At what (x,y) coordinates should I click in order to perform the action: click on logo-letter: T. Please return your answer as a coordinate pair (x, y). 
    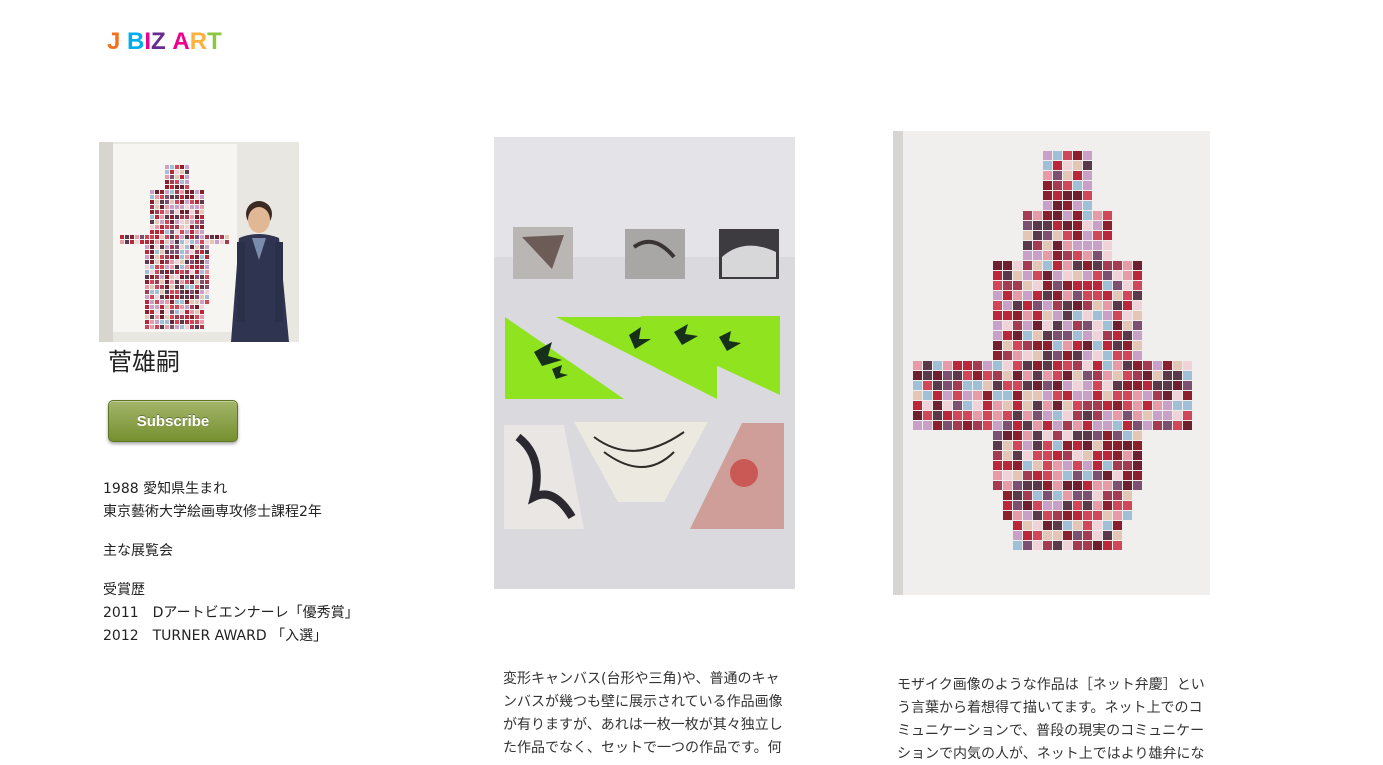
    Looking at the image, I should click on (214, 41).